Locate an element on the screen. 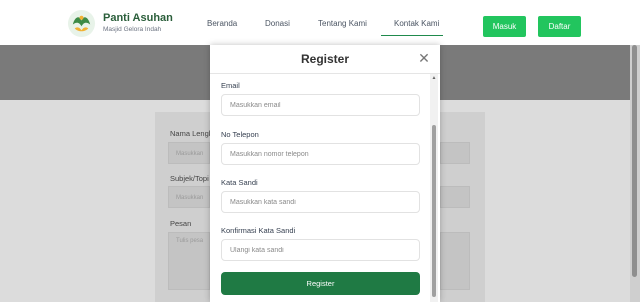 The width and height of the screenshot is (640, 302). nav-tentang-kami: Tentang Kami is located at coordinates (342, 23).